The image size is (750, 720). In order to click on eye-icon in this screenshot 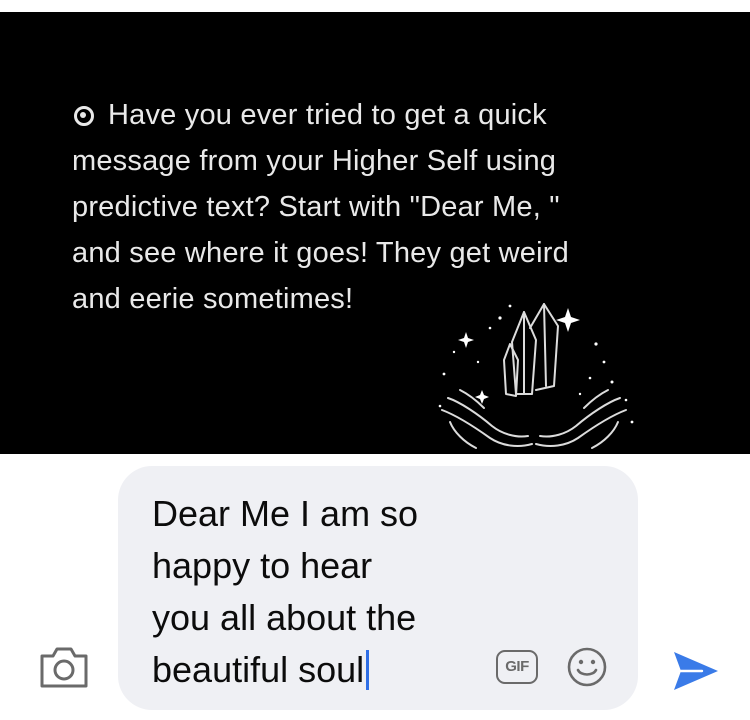, I will do `click(83, 115)`.